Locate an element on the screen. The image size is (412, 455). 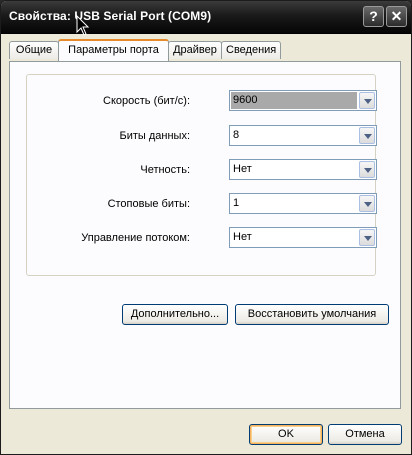
window-title: Свойства: USB Serial Port (COM9) is located at coordinates (110, 16).